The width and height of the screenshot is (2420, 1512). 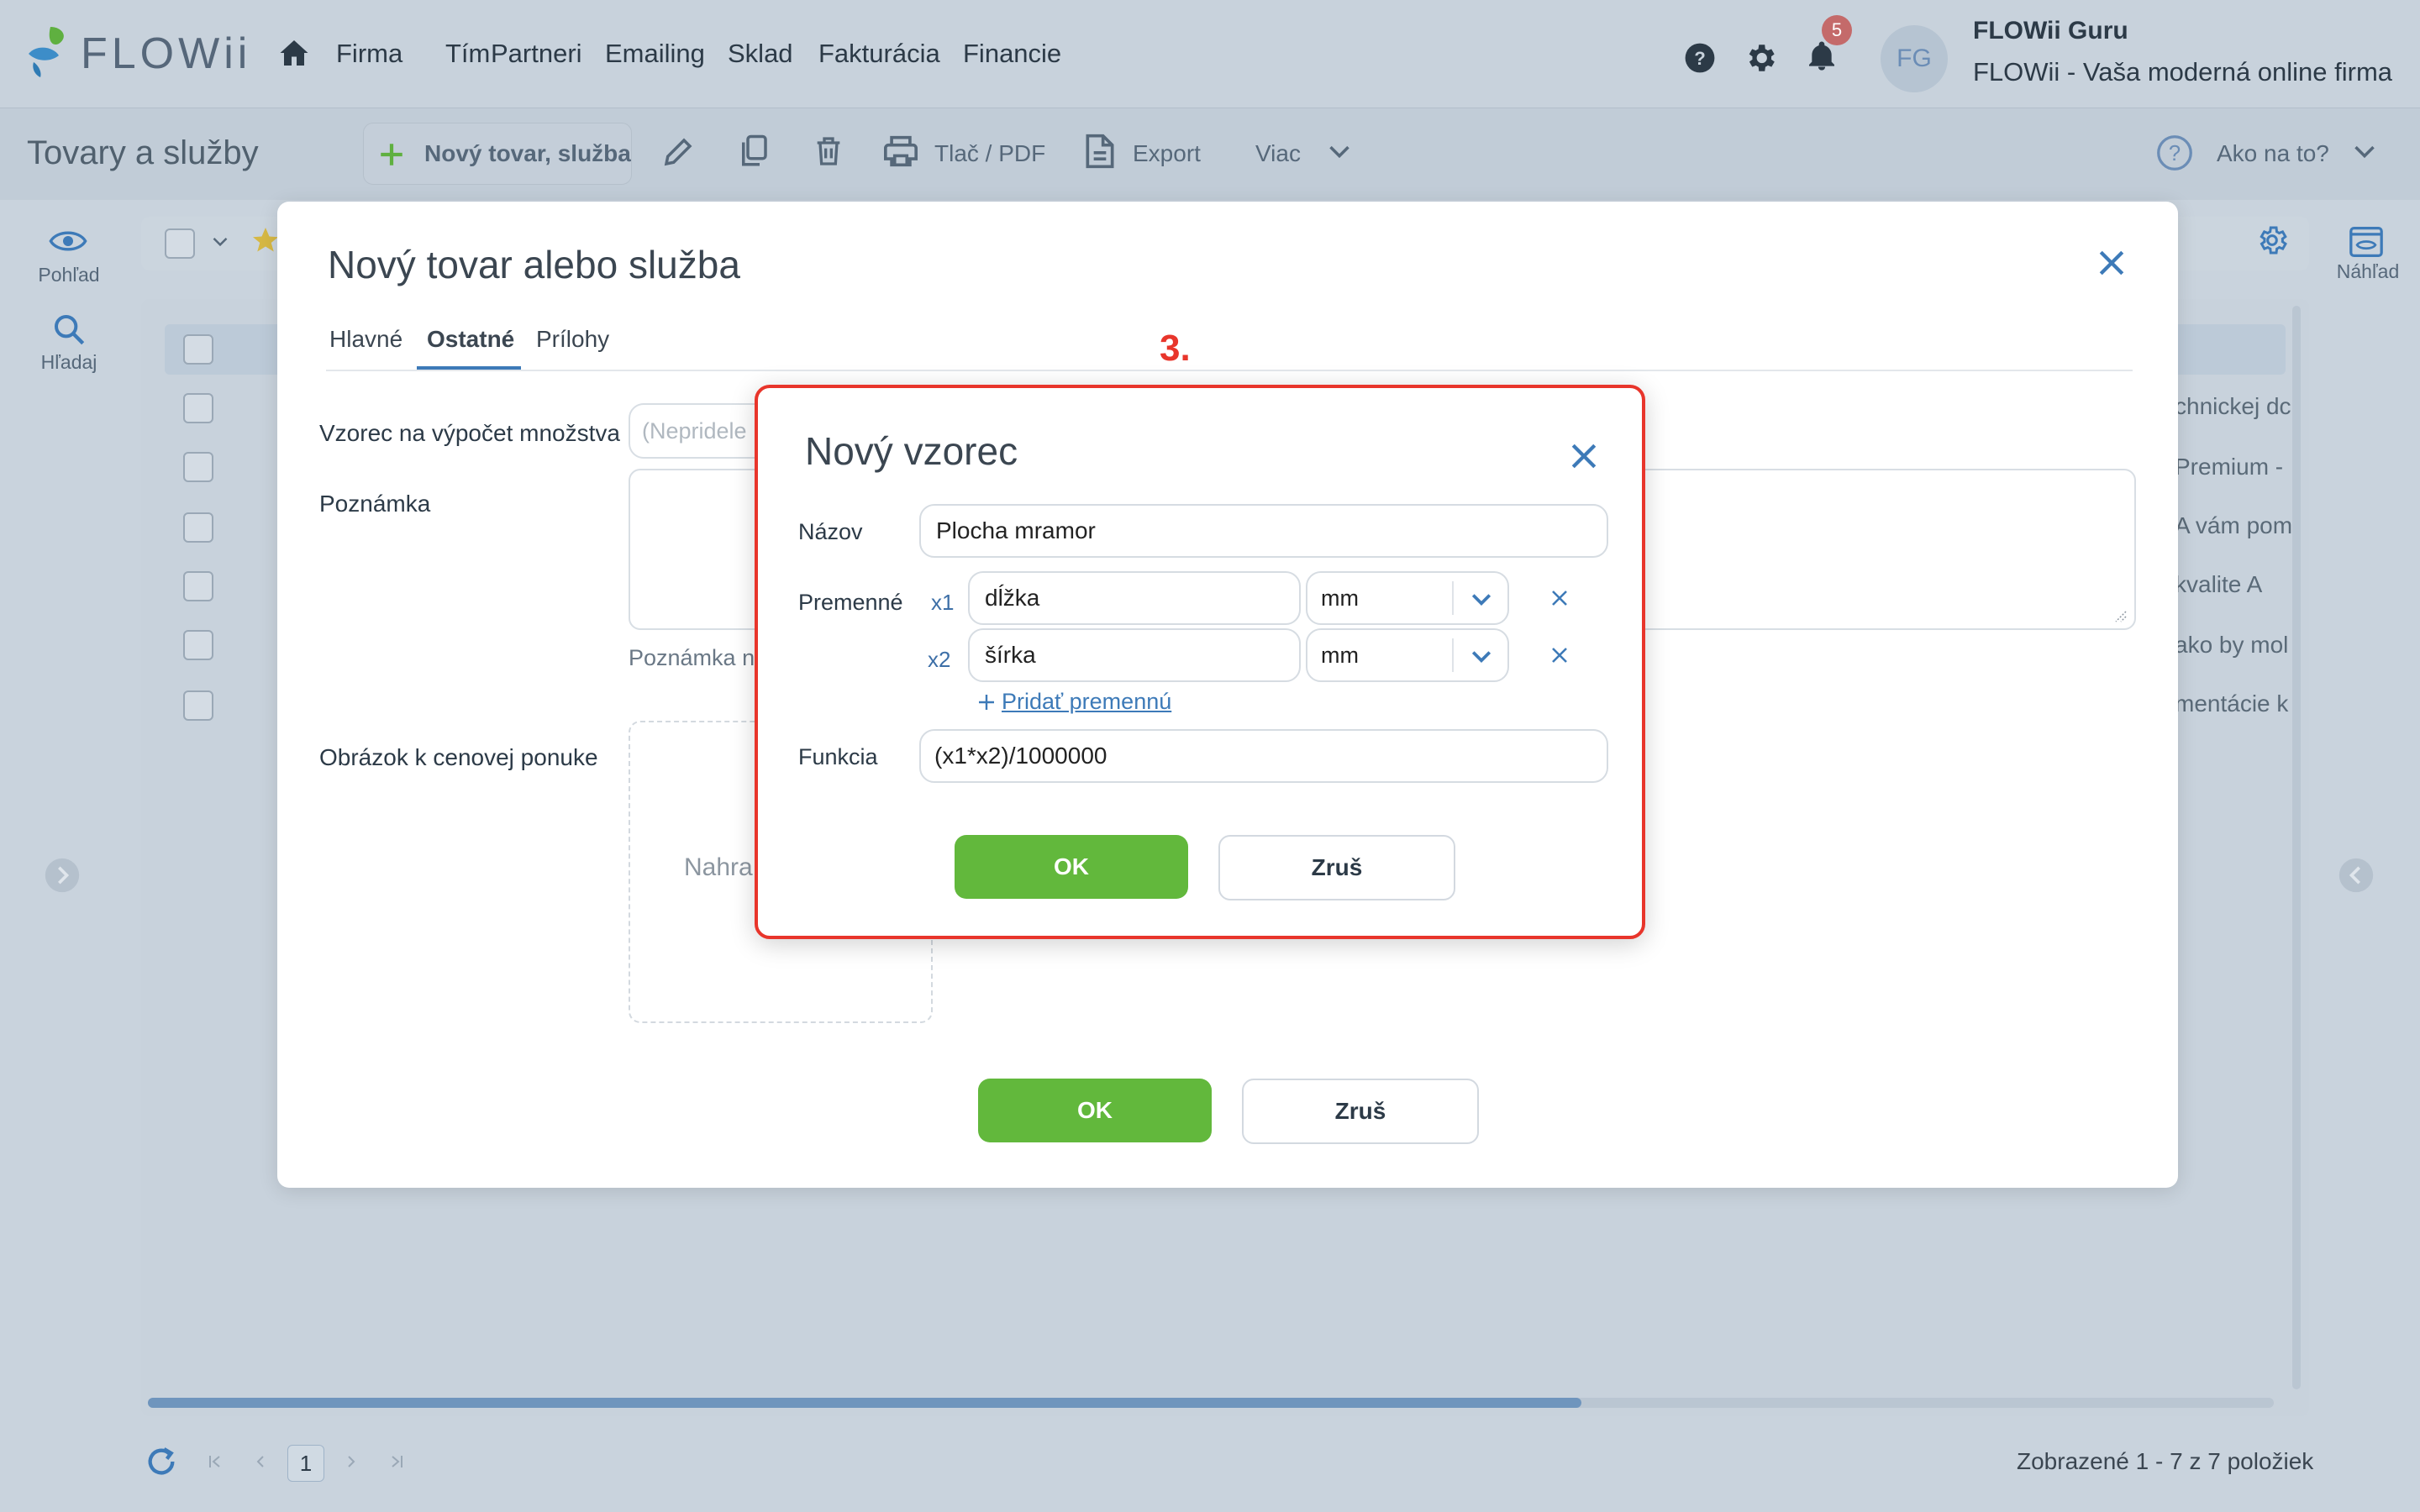 I want to click on tab-prilohy: Prílohy, so click(x=572, y=339).